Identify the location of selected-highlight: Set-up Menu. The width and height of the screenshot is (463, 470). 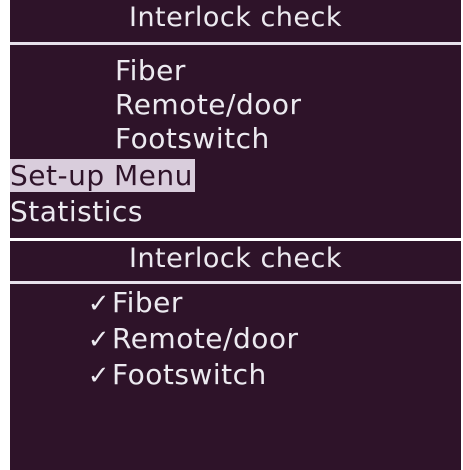
(102, 175).